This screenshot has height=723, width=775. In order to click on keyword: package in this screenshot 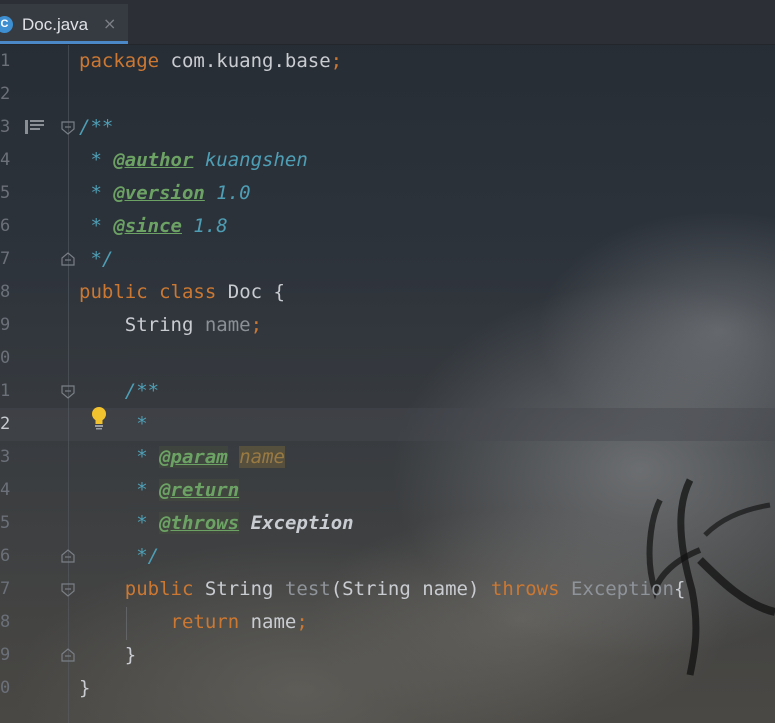, I will do `click(119, 61)`.